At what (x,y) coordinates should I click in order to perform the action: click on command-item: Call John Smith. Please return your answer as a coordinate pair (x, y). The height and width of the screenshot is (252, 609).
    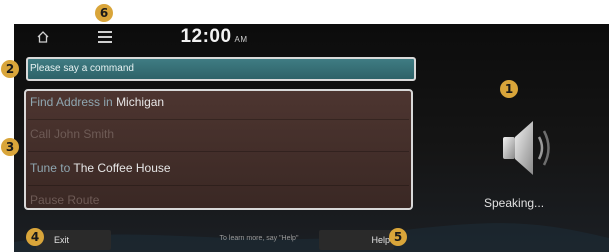
    Looking at the image, I should click on (72, 134).